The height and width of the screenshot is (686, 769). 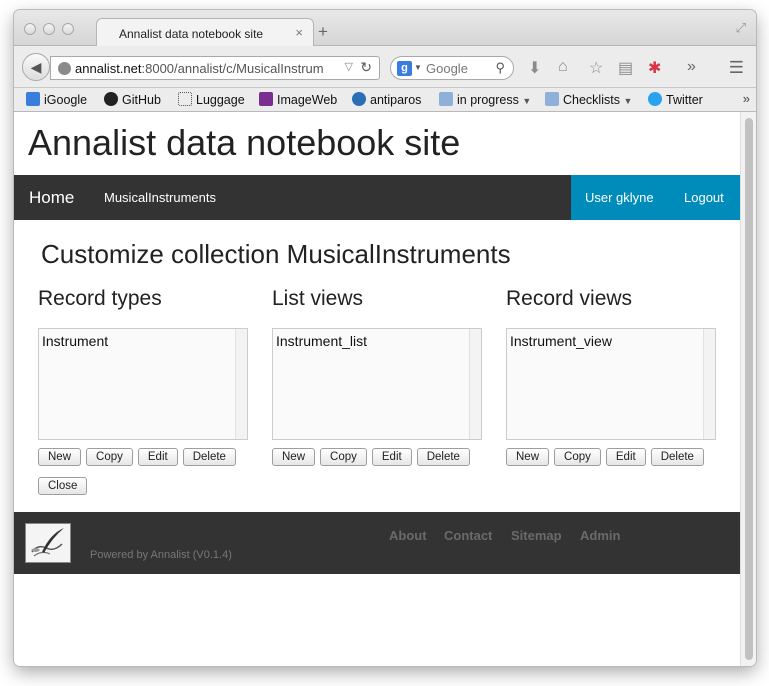 I want to click on footer-about-link: About, so click(x=408, y=535).